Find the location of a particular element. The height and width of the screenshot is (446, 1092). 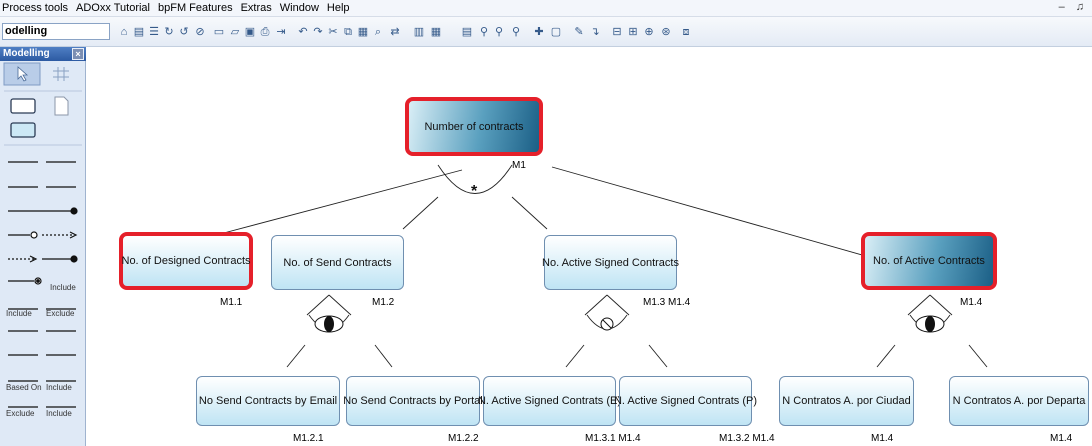

edge-signed-p is located at coordinates (658, 356).